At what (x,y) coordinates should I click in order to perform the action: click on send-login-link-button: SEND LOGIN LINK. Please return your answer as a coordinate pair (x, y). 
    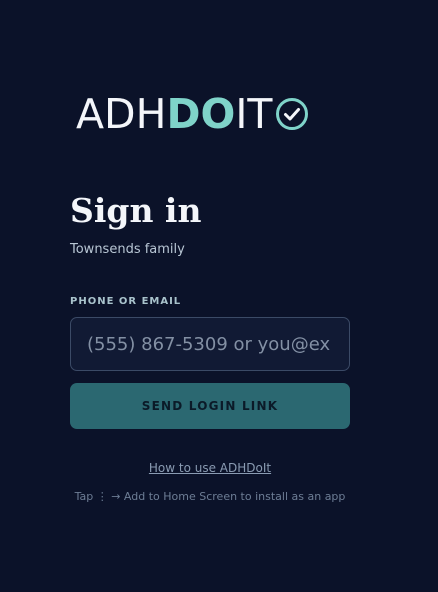
    Looking at the image, I should click on (210, 406).